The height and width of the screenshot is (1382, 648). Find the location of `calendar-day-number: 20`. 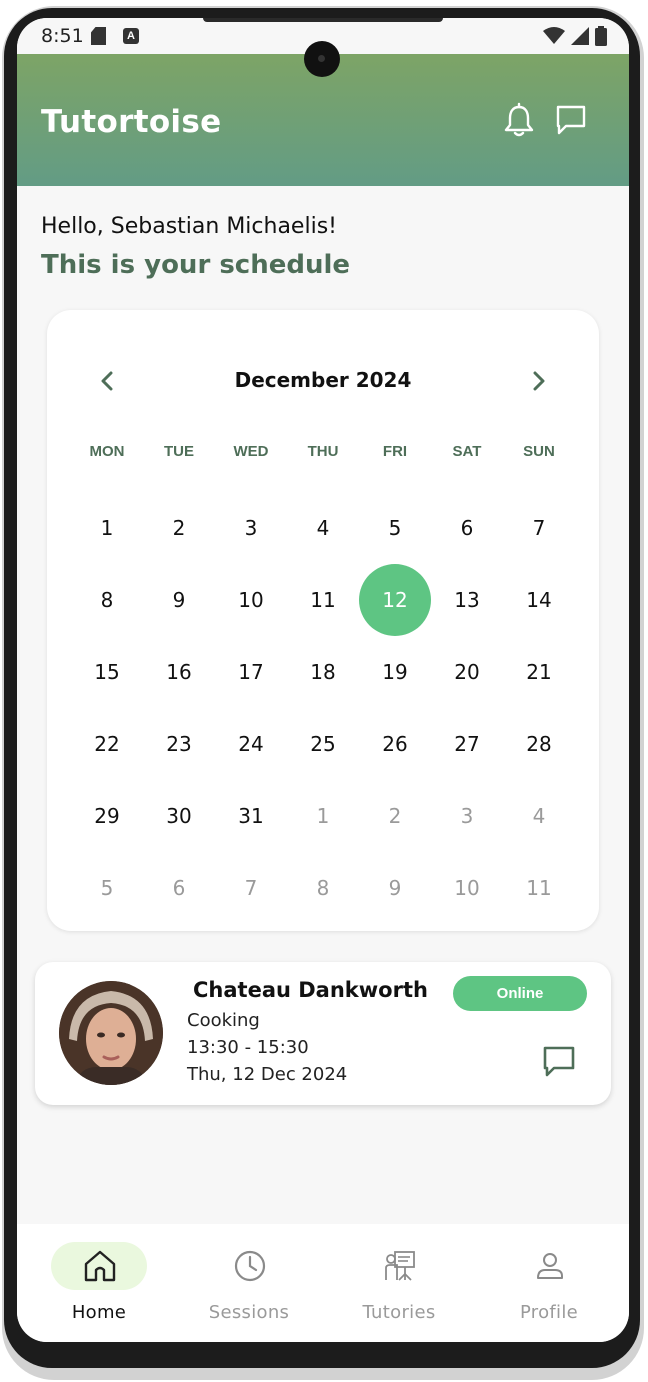

calendar-day-number: 20 is located at coordinates (467, 672).